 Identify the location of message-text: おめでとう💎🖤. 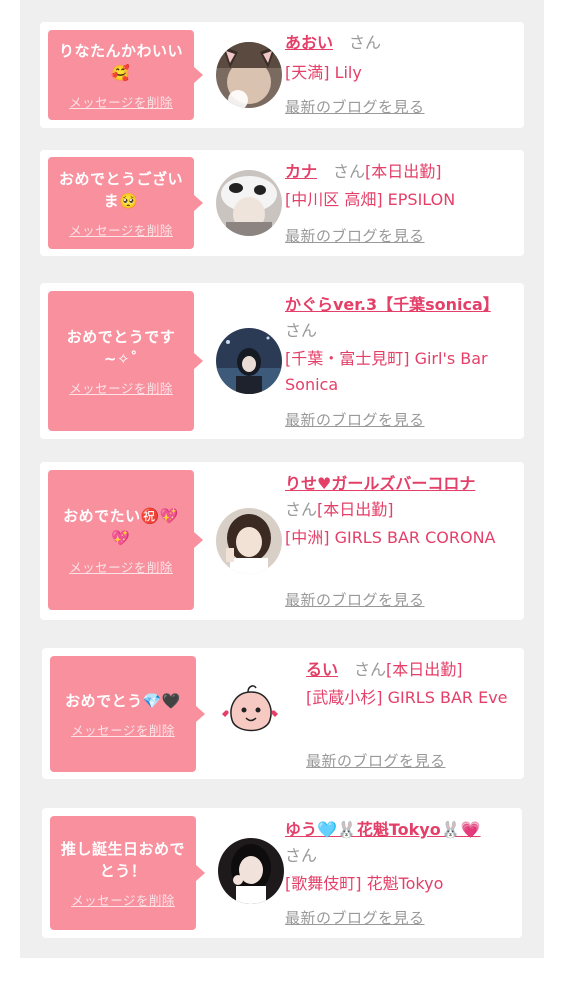
(123, 700).